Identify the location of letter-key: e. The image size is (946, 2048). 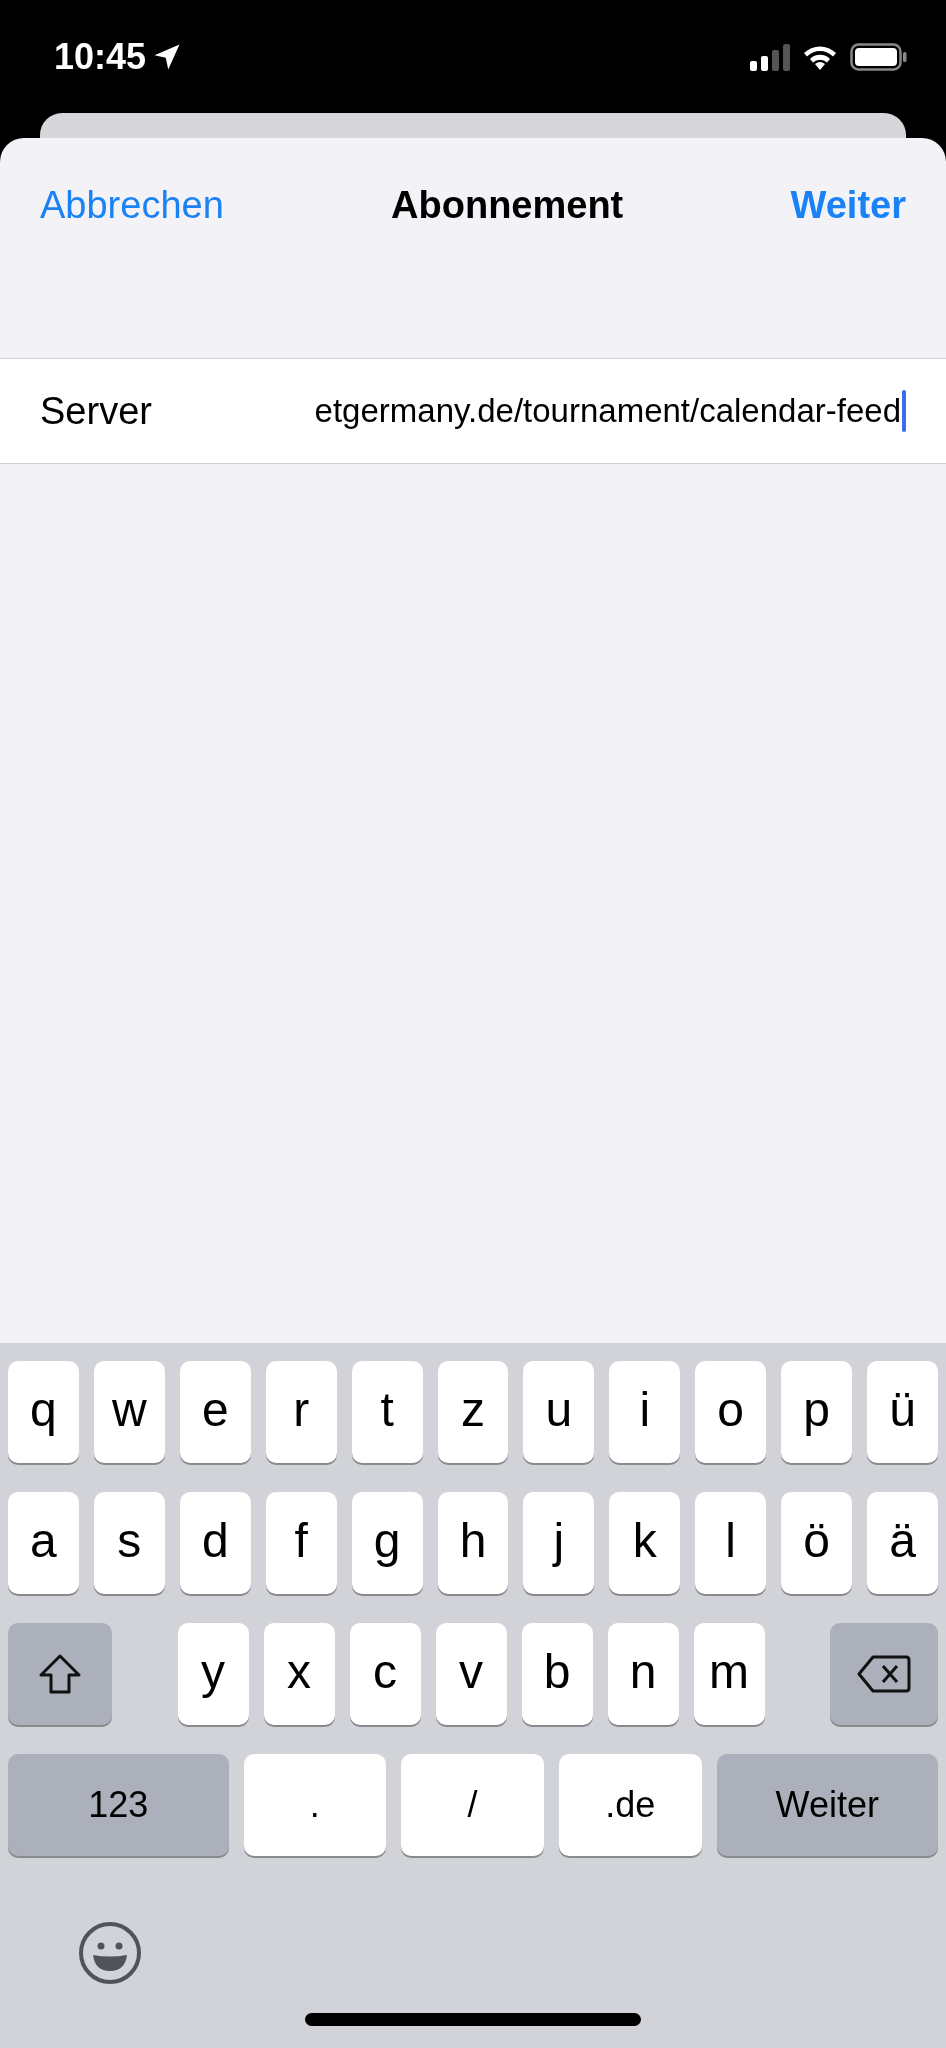
(215, 1412).